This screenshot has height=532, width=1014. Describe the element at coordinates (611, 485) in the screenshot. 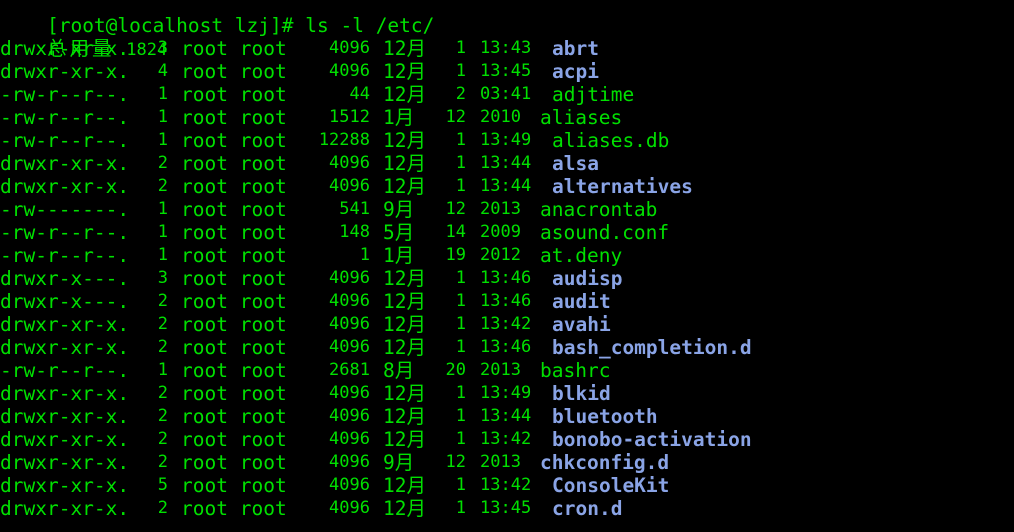

I see `directory-name: ConsoleKit` at that location.